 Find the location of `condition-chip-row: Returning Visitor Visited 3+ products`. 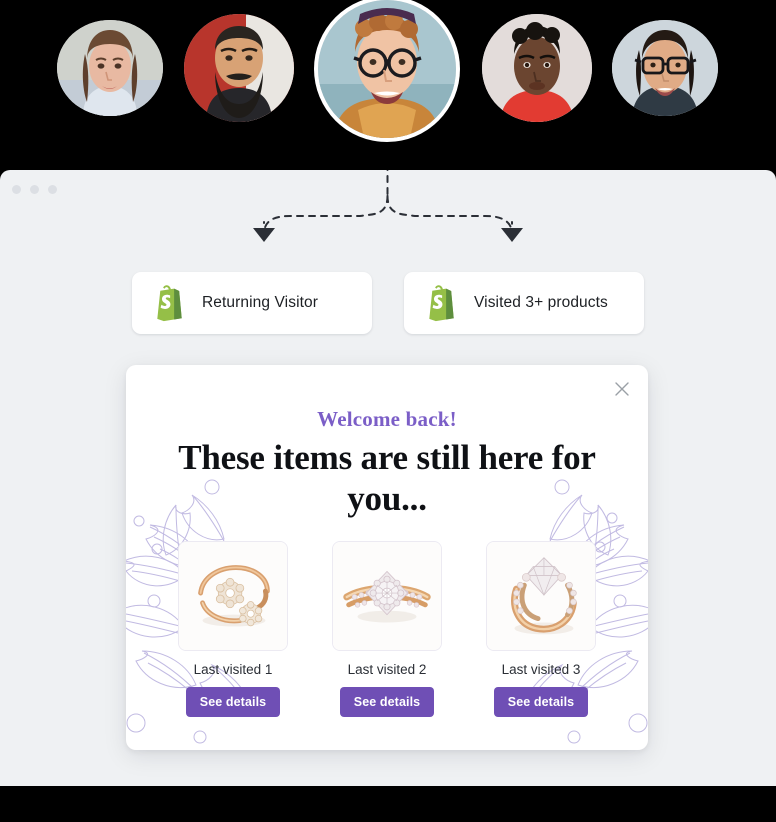

condition-chip-row: Returning Visitor Visited 3+ products is located at coordinates (388, 303).